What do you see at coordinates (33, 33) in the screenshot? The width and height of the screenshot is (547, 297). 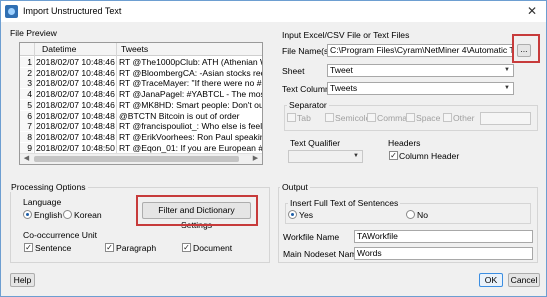 I see `file-preview-title: File Preview` at bounding box center [33, 33].